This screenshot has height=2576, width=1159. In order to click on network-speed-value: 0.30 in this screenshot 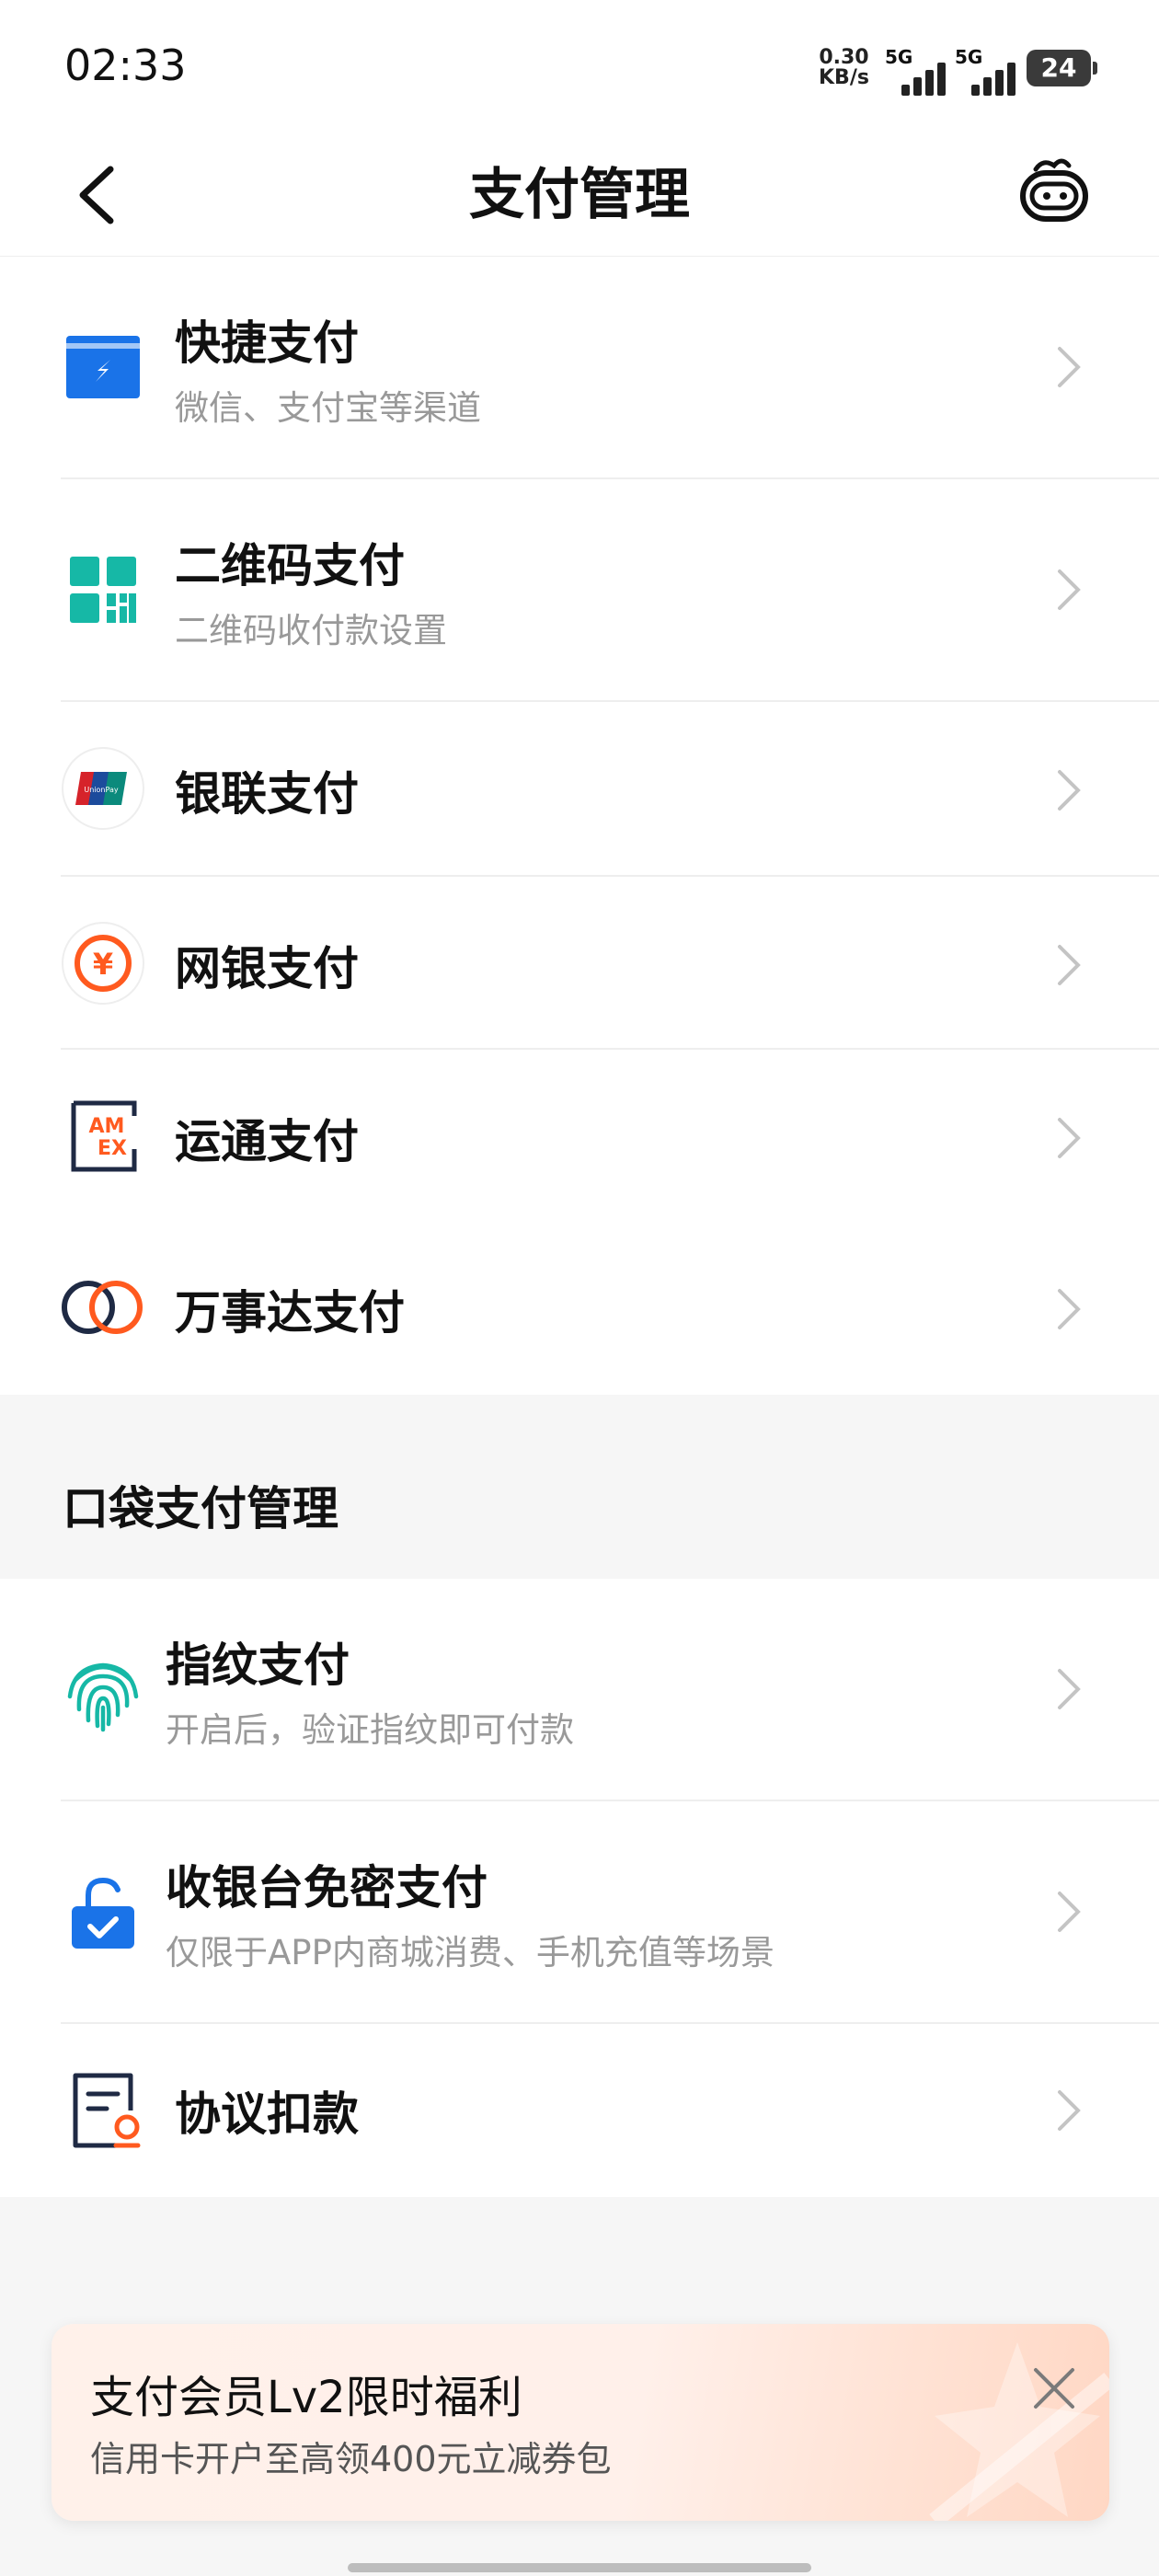, I will do `click(844, 57)`.